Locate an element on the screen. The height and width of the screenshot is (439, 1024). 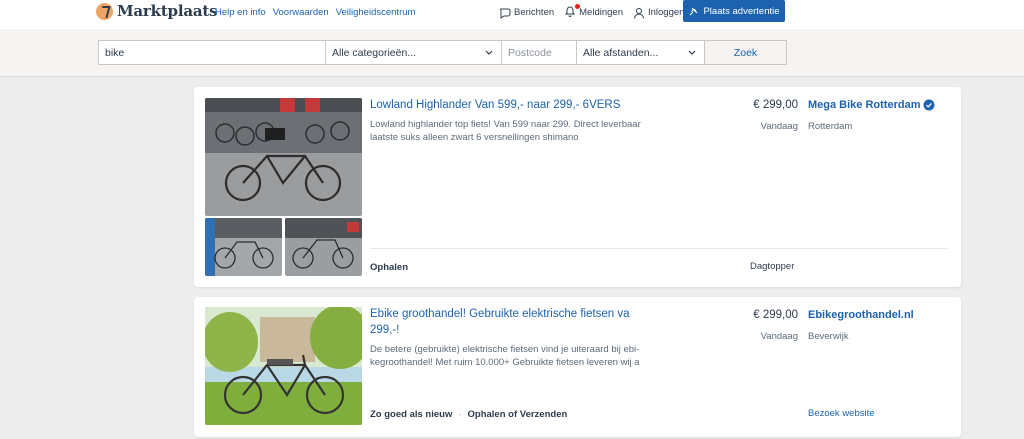
voorwaarden-link: Voorwaarden is located at coordinates (301, 12).